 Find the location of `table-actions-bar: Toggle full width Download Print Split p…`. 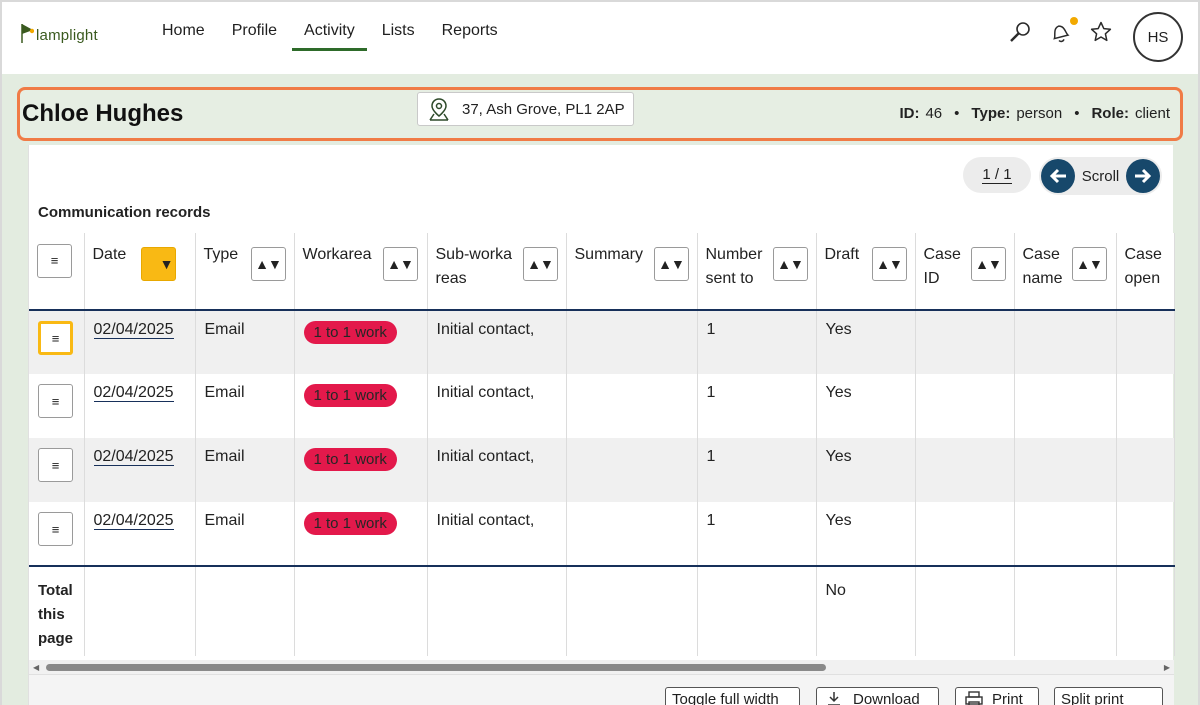

table-actions-bar: Toggle full width Download Print Split p… is located at coordinates (601, 689).